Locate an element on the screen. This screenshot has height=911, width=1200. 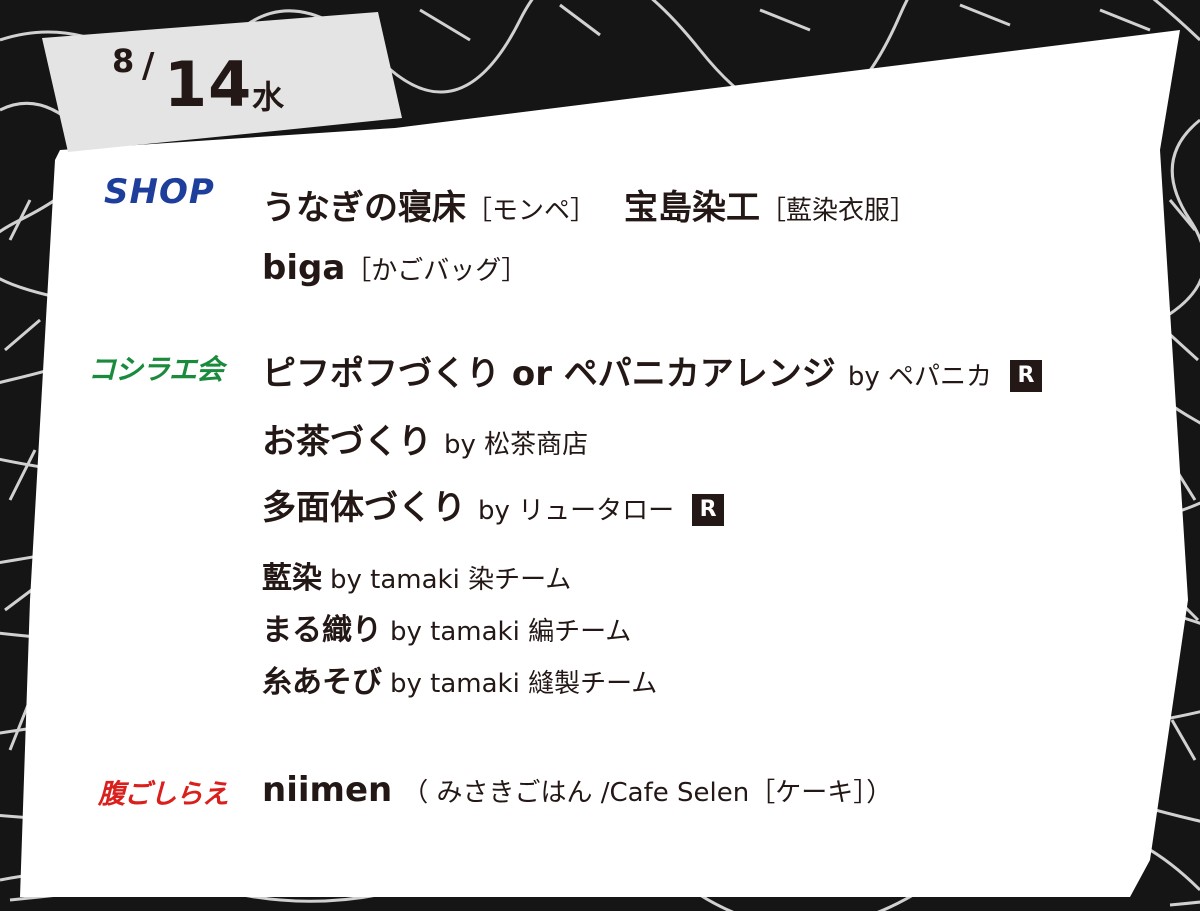
shop-note: ［かごバッグ］ is located at coordinates (436, 271).